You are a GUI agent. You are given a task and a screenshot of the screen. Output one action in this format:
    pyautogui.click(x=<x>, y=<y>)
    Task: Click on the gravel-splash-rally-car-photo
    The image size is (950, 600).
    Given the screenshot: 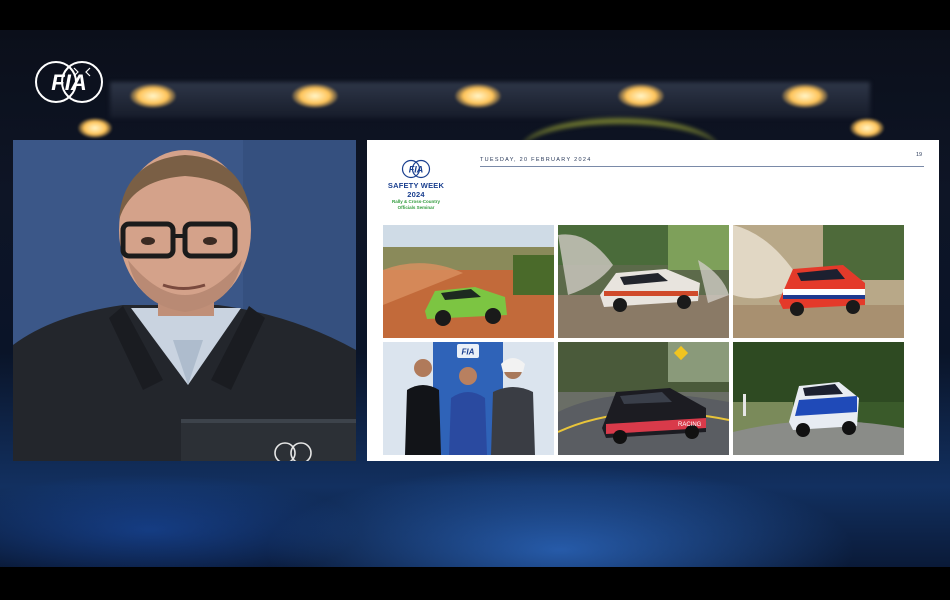 What is the action you would take?
    pyautogui.click(x=643, y=281)
    